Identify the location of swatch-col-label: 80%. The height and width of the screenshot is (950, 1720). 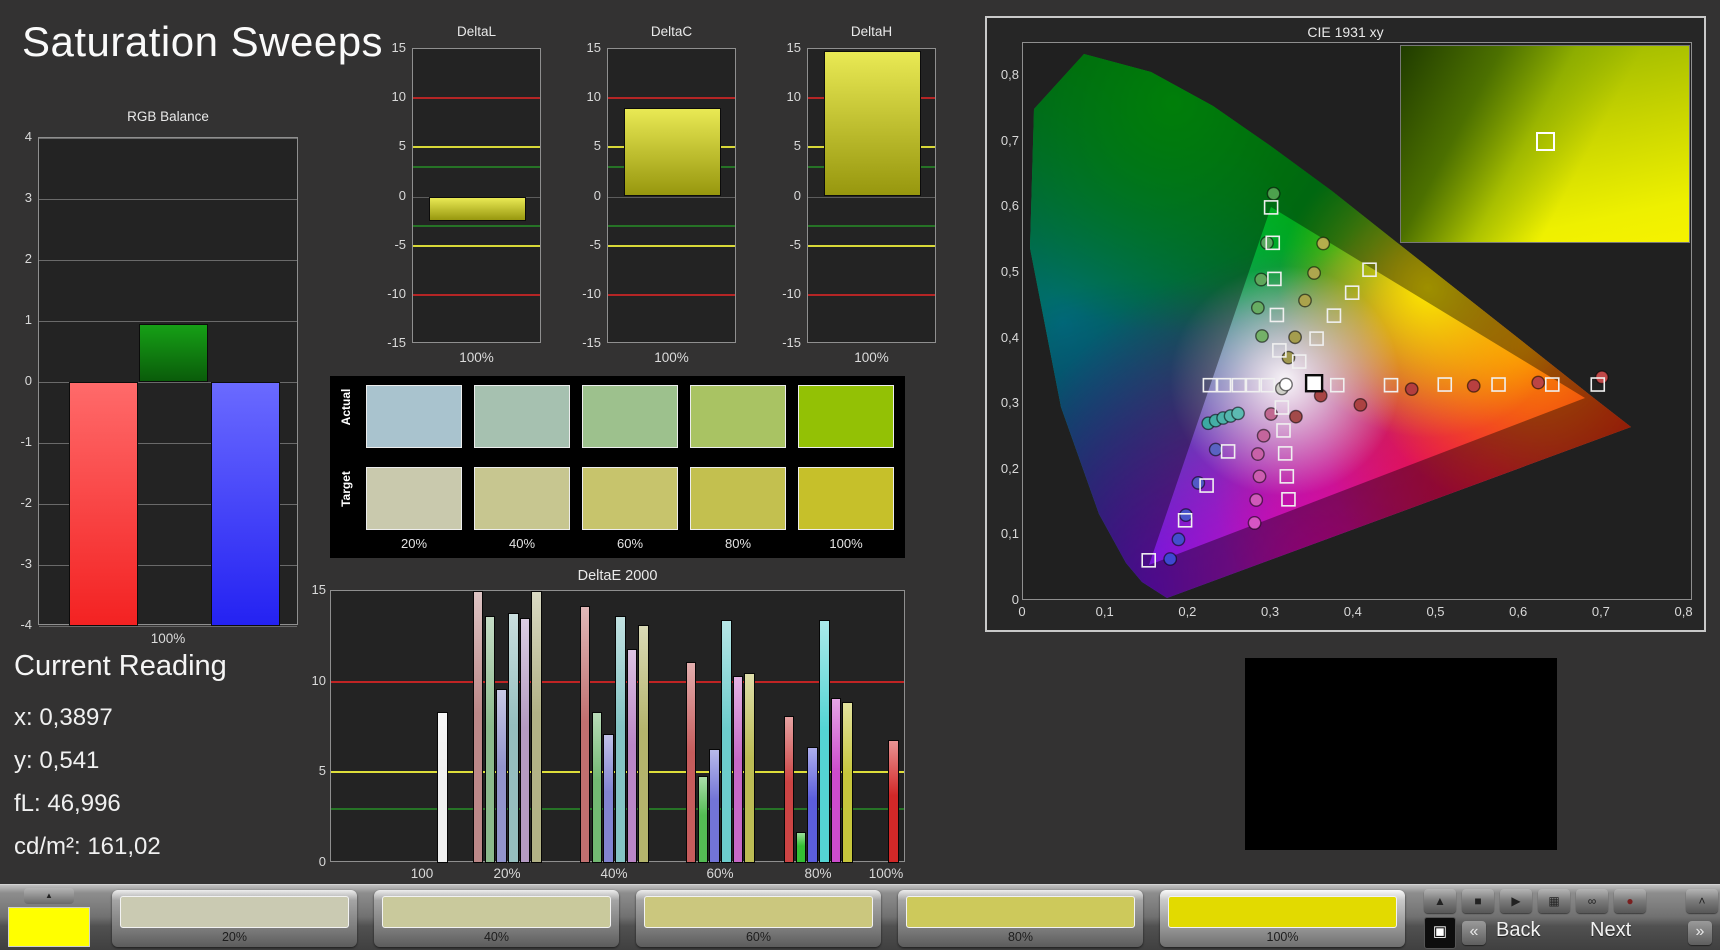
(738, 543).